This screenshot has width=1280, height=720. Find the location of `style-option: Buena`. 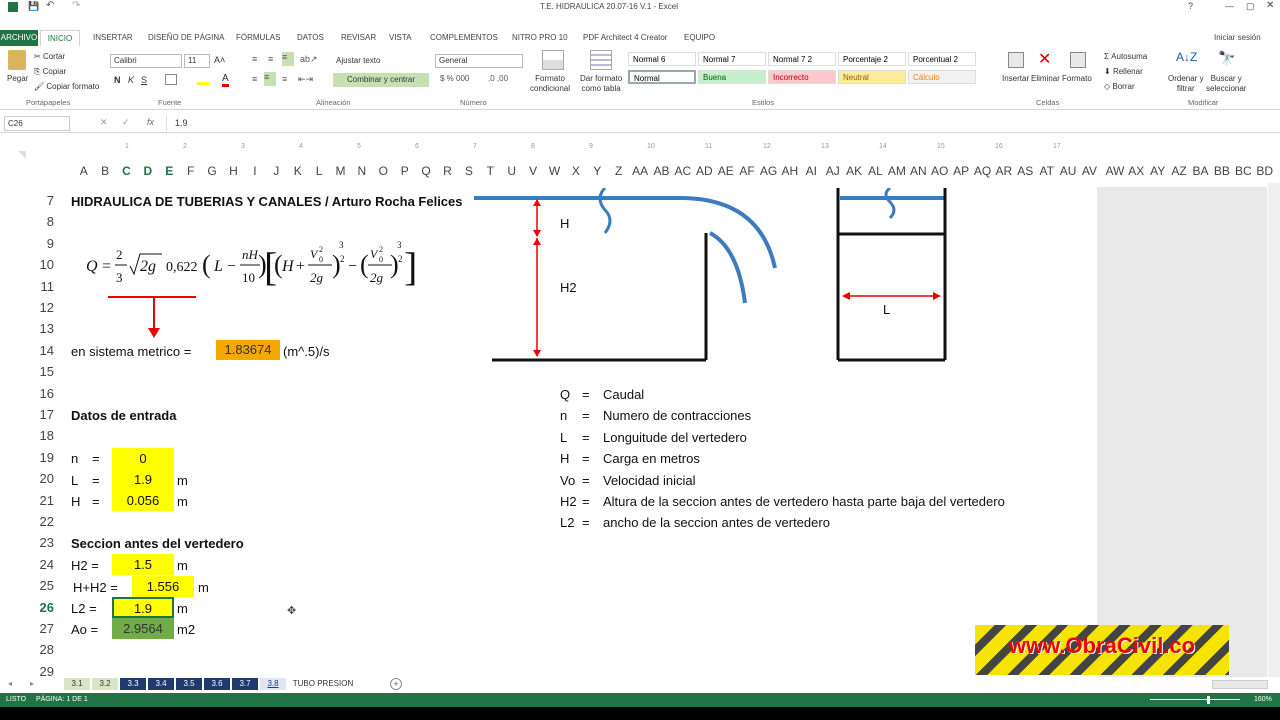

style-option: Buena is located at coordinates (732, 77).